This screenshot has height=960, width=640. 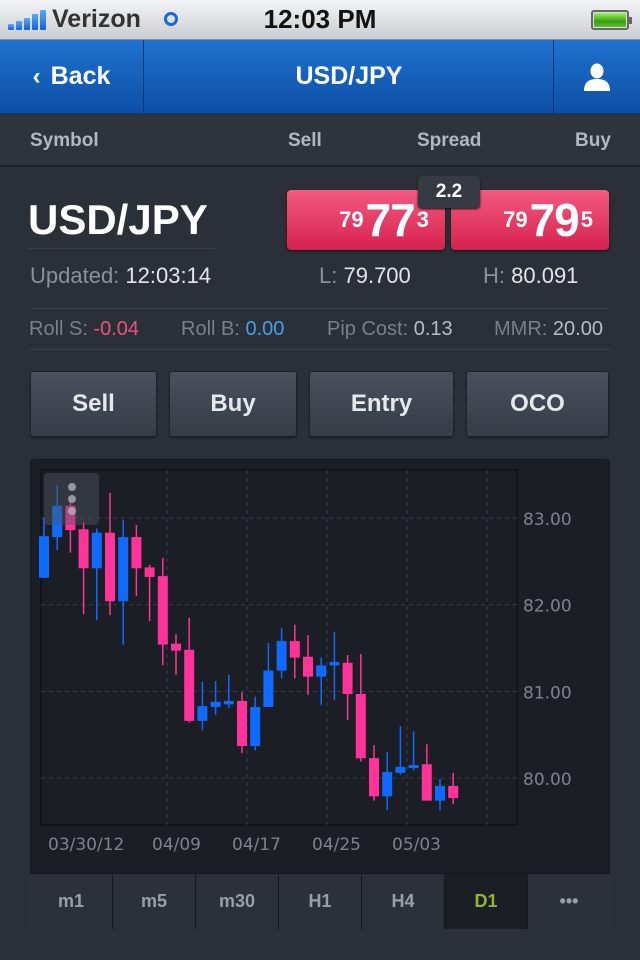 I want to click on updated-value: 12:03:14, so click(x=168, y=275).